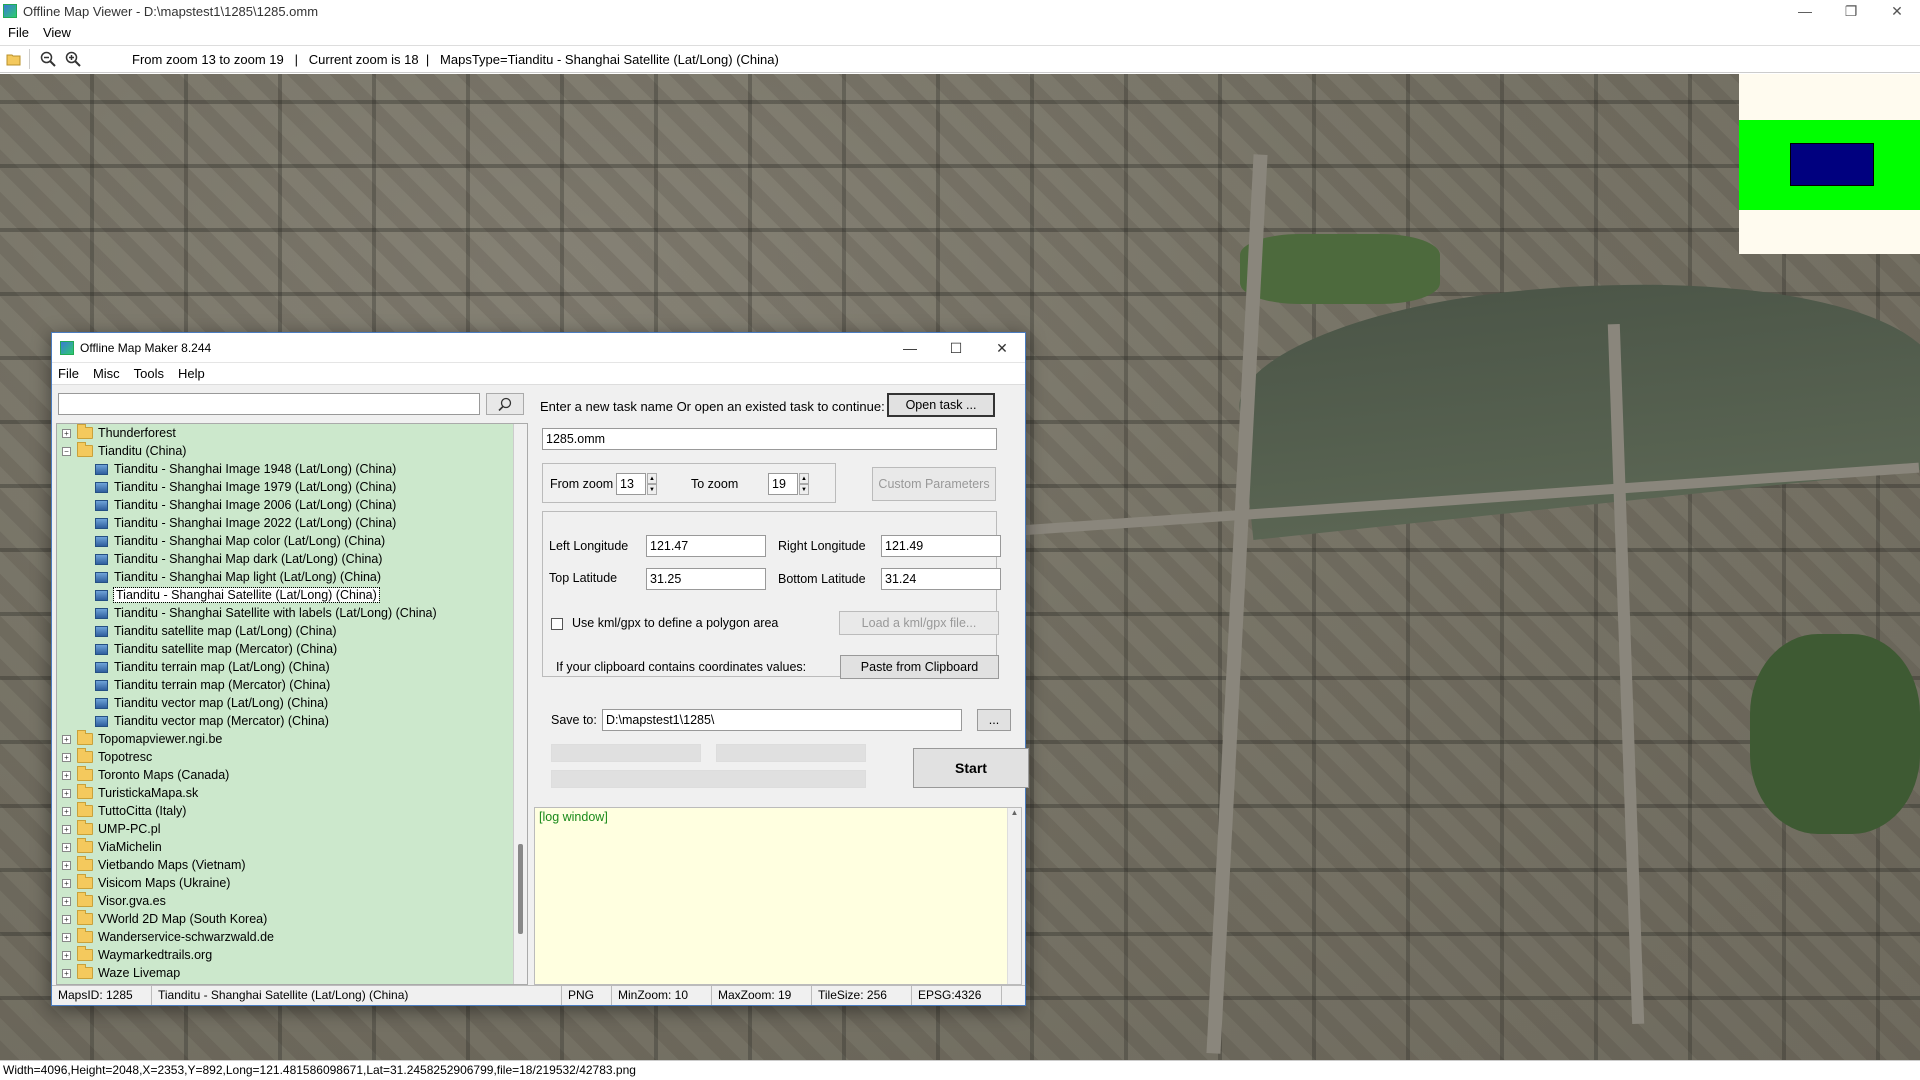 This screenshot has width=1920, height=1080. What do you see at coordinates (910, 348) in the screenshot?
I see `dialog-minimize-button: —` at bounding box center [910, 348].